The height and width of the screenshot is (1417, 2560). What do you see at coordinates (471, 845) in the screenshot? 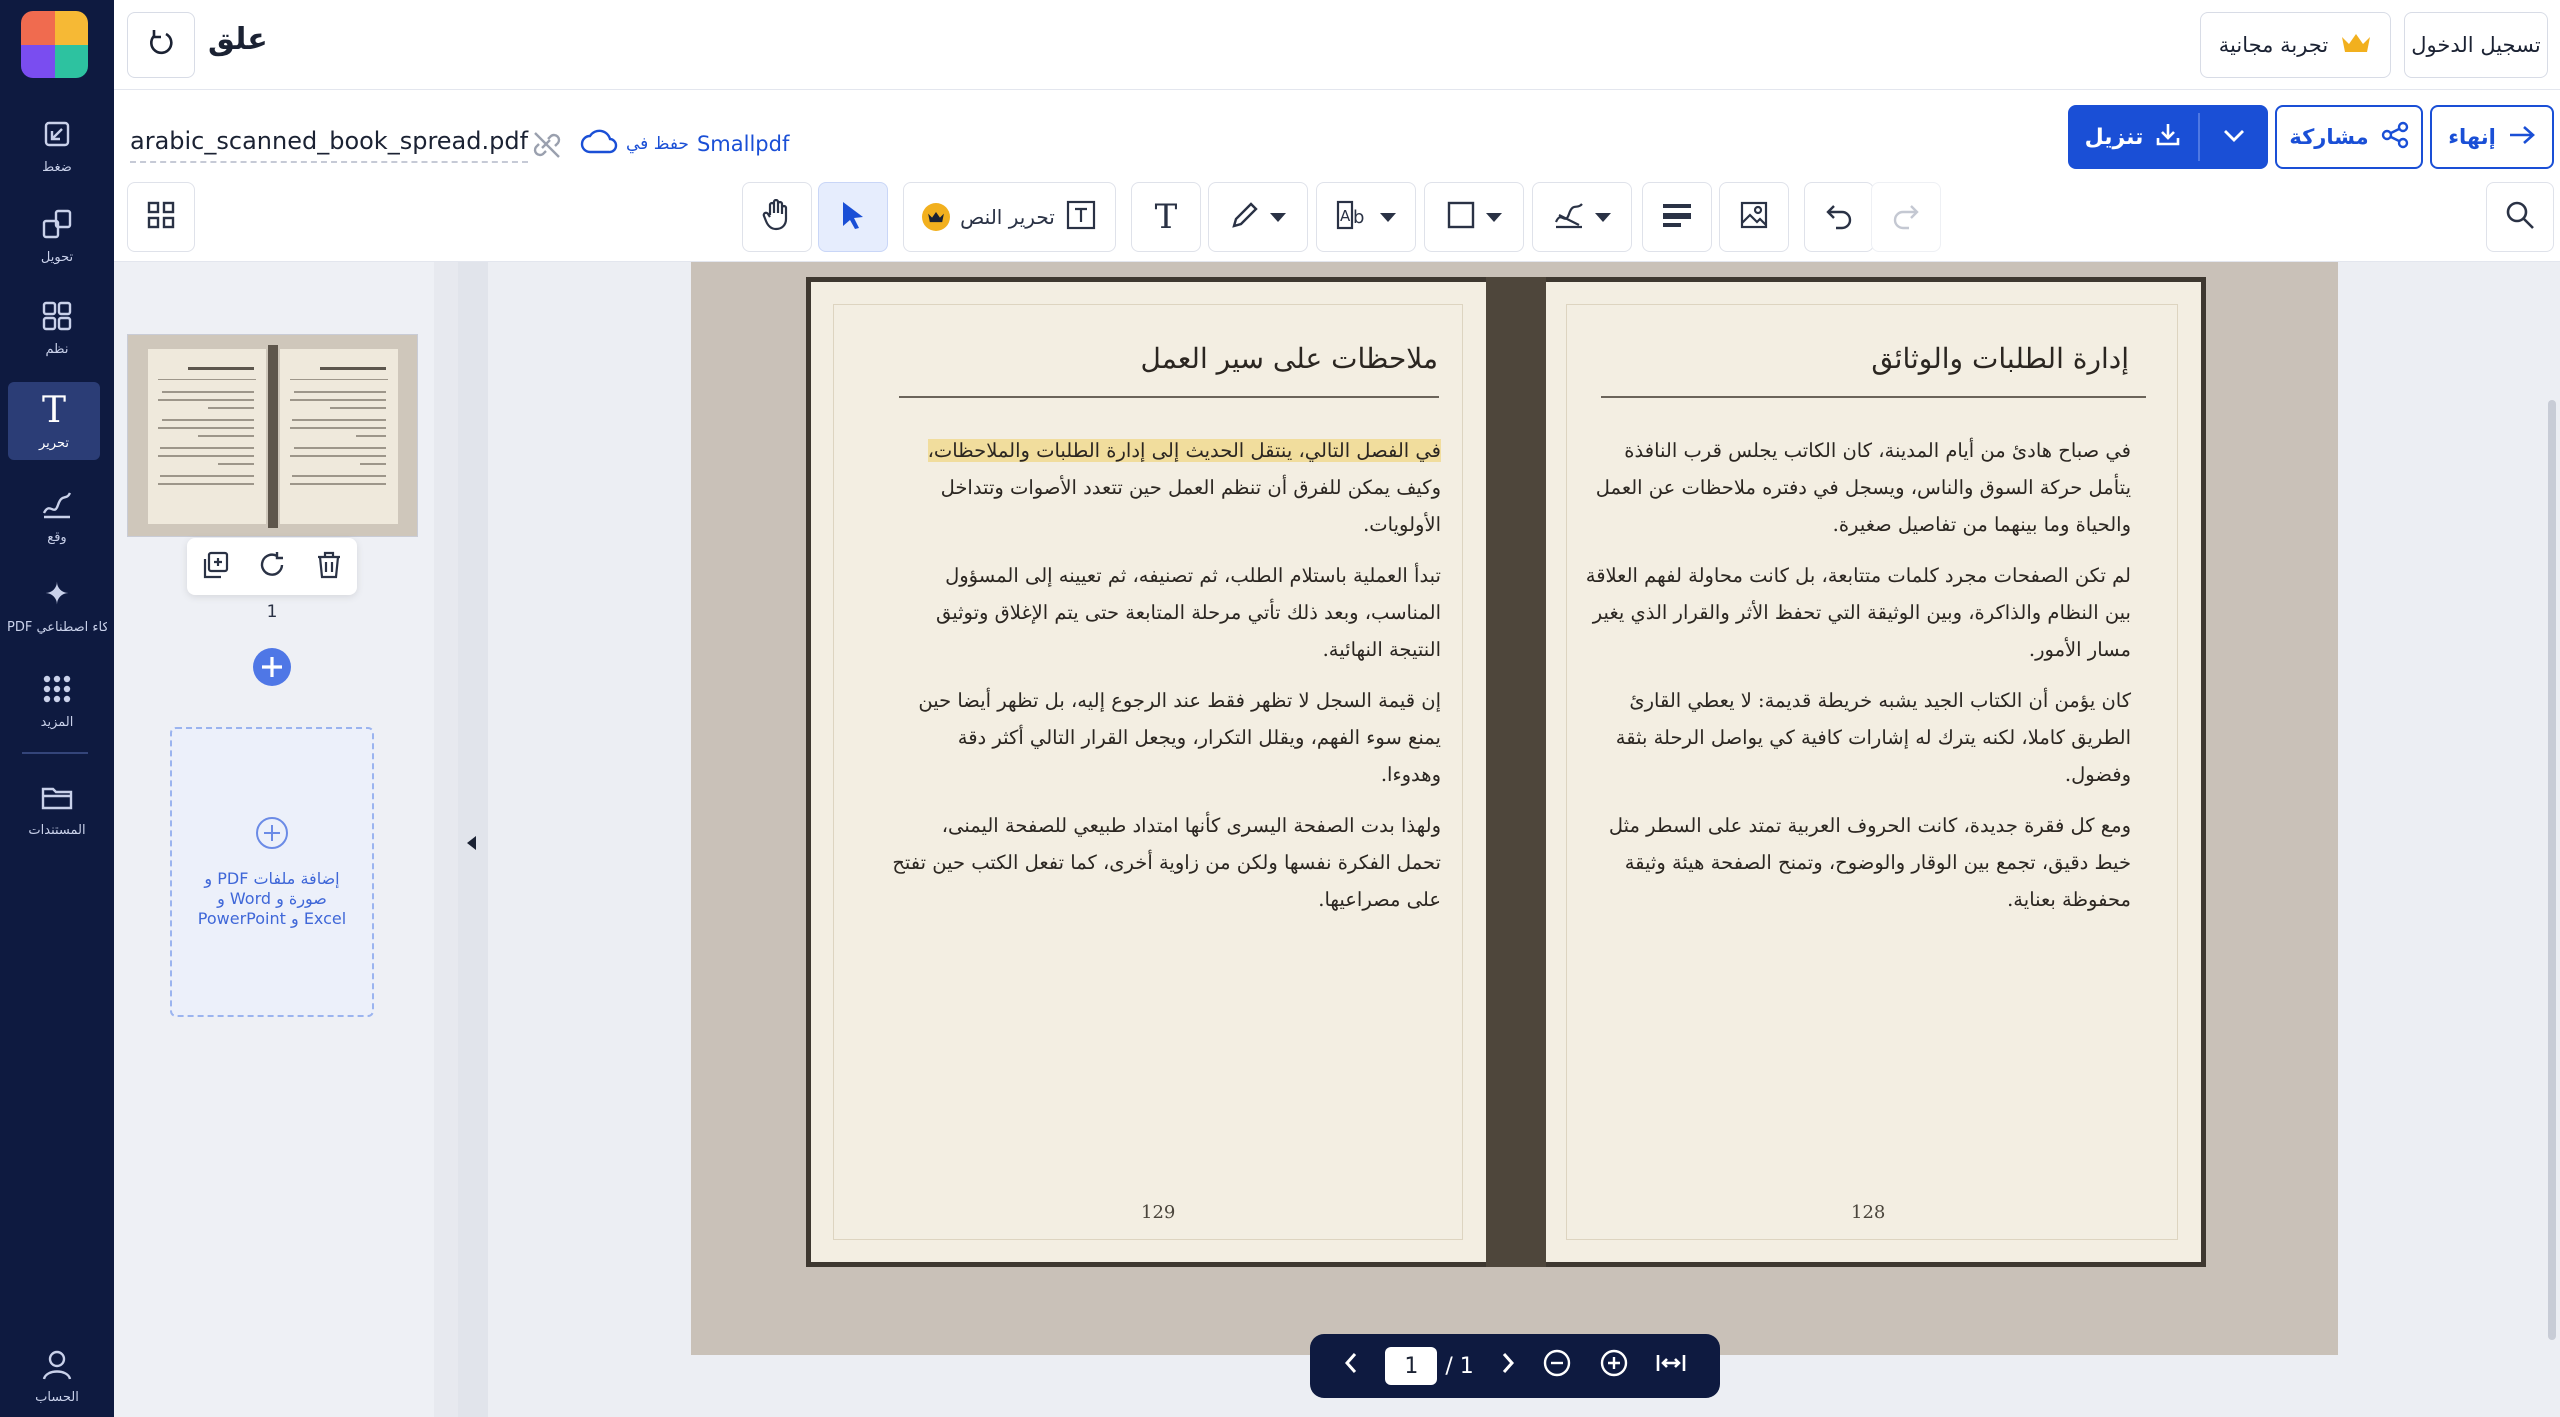
I see `collapse-sidebar-icon` at bounding box center [471, 845].